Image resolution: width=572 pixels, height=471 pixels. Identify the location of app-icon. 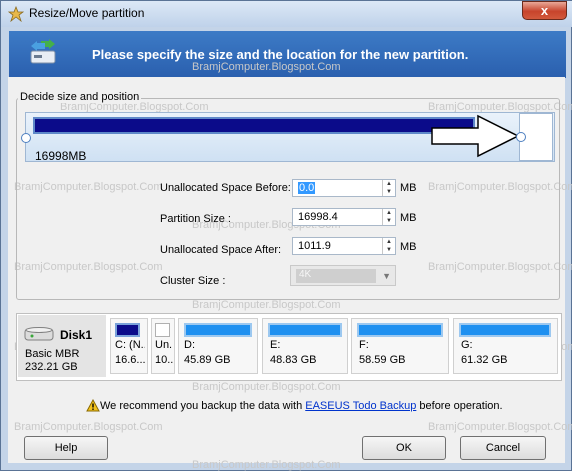
(16, 14).